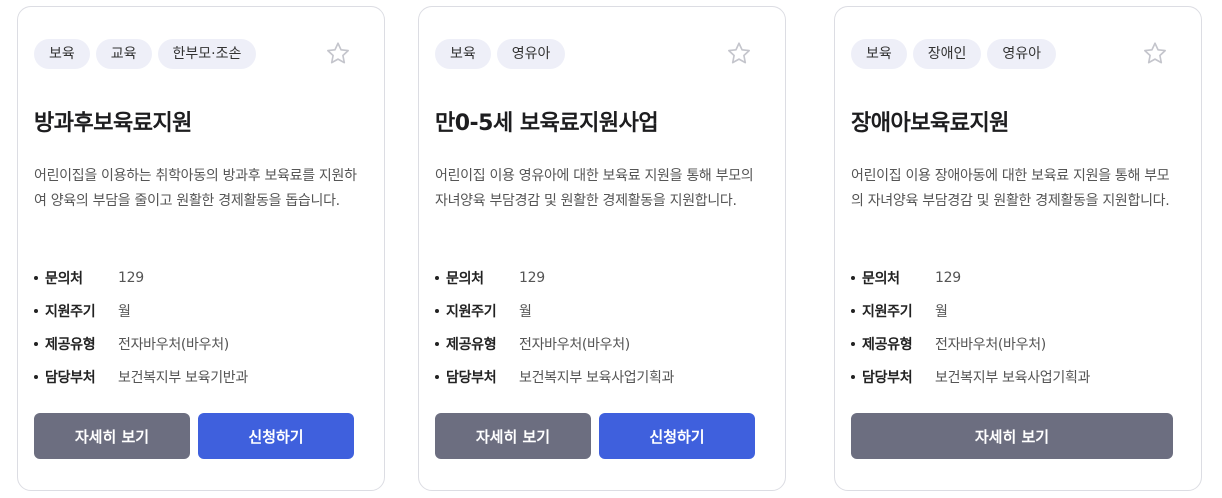 This screenshot has width=1222, height=498. What do you see at coordinates (930, 123) in the screenshot?
I see `card-title: 장애아보육료지원` at bounding box center [930, 123].